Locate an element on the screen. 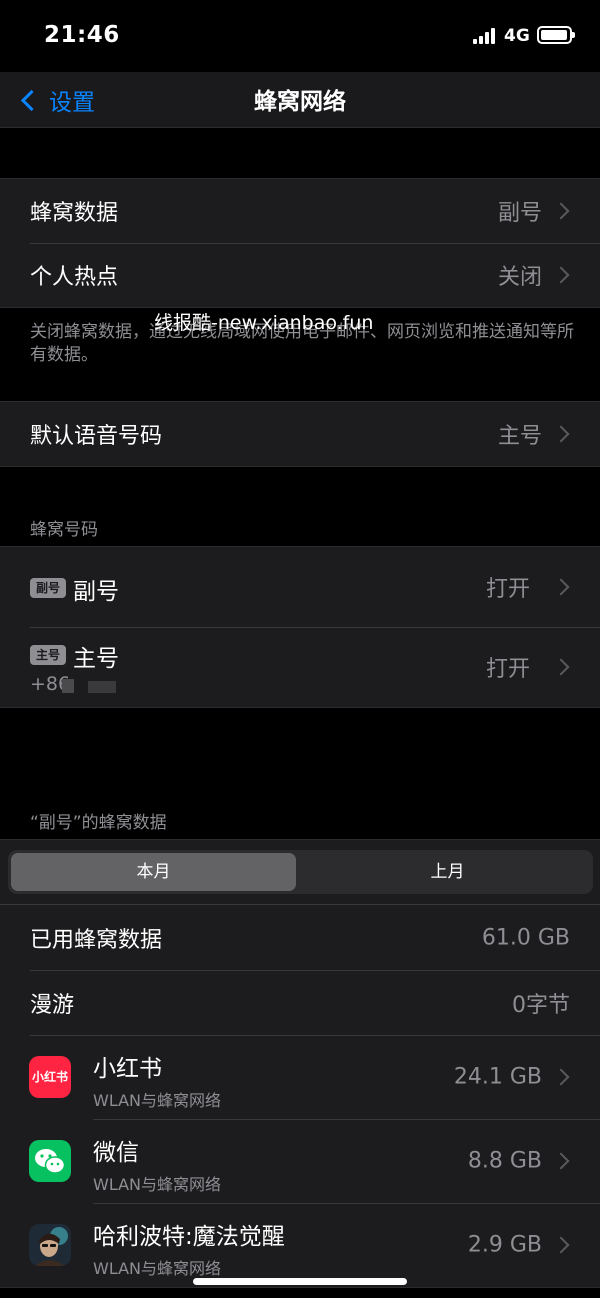  section-header-usage: “副号”的蜂窝数据 is located at coordinates (98, 823).